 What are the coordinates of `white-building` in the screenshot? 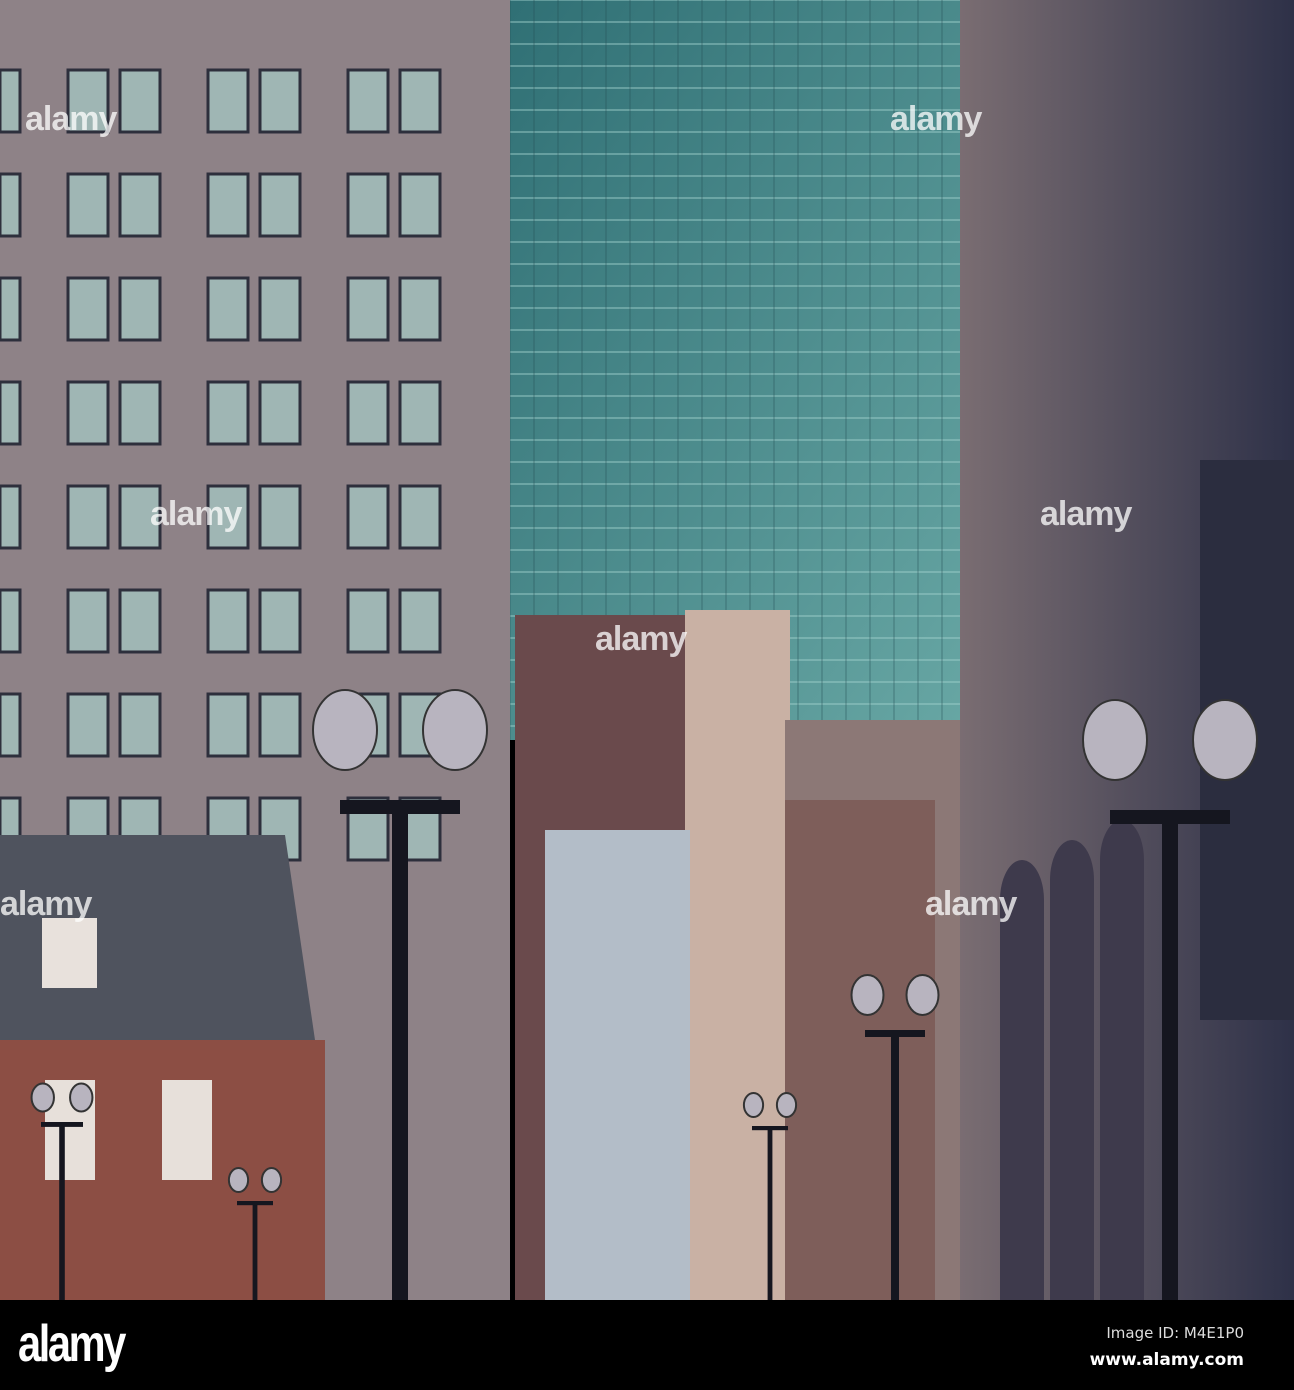 It's located at (617, 1065).